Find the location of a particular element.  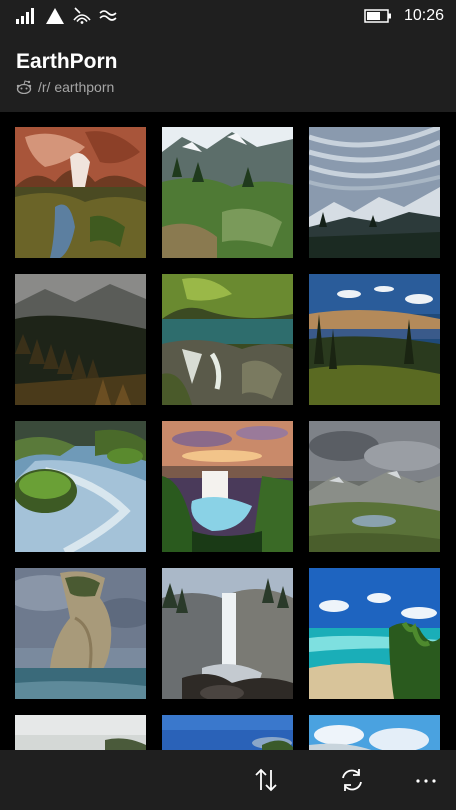

more-button is located at coordinates (426, 780).